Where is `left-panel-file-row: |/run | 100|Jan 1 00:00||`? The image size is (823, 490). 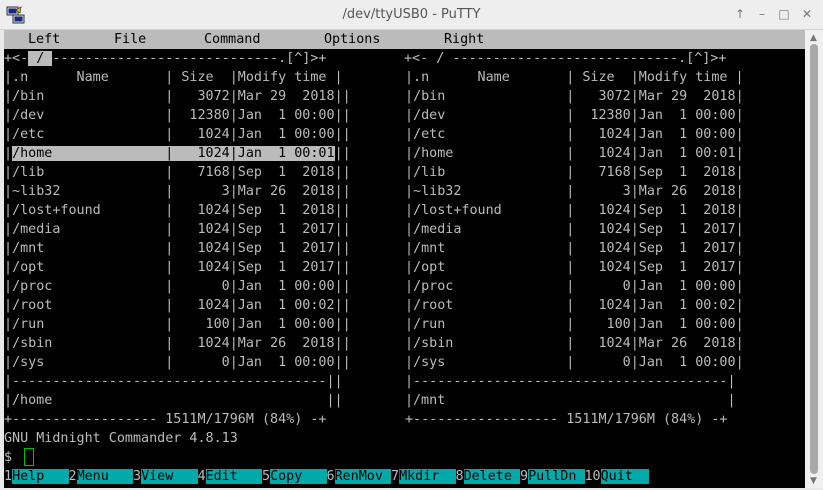
left-panel-file-row: |/run | 100|Jan 1 00:00|| is located at coordinates (177, 324).